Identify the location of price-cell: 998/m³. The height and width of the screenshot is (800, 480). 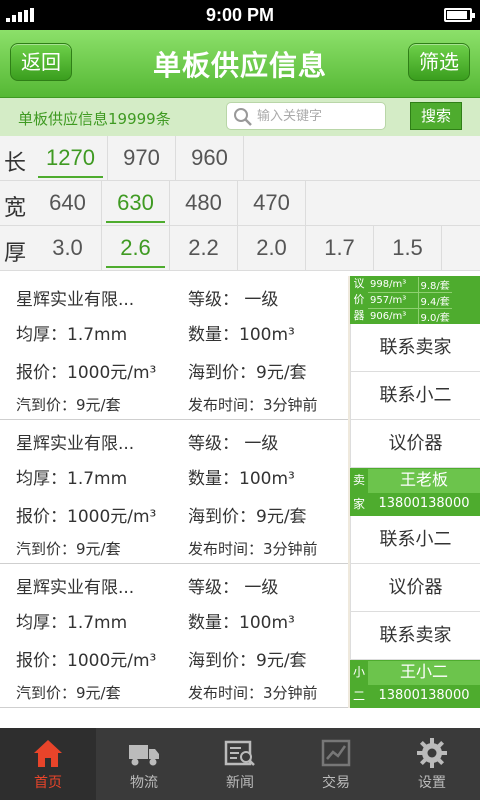
(393, 285).